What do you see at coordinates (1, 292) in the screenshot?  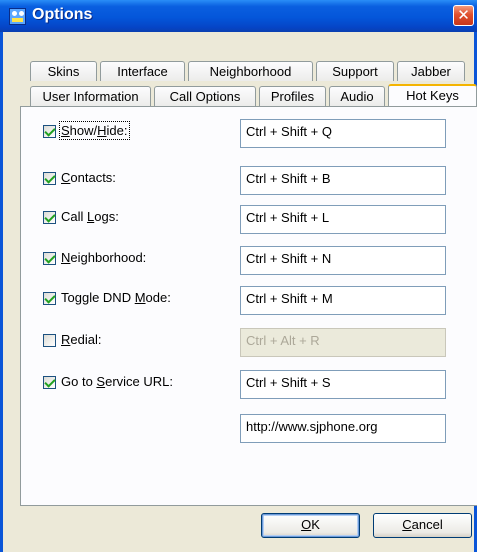 I see `window-border-left` at bounding box center [1, 292].